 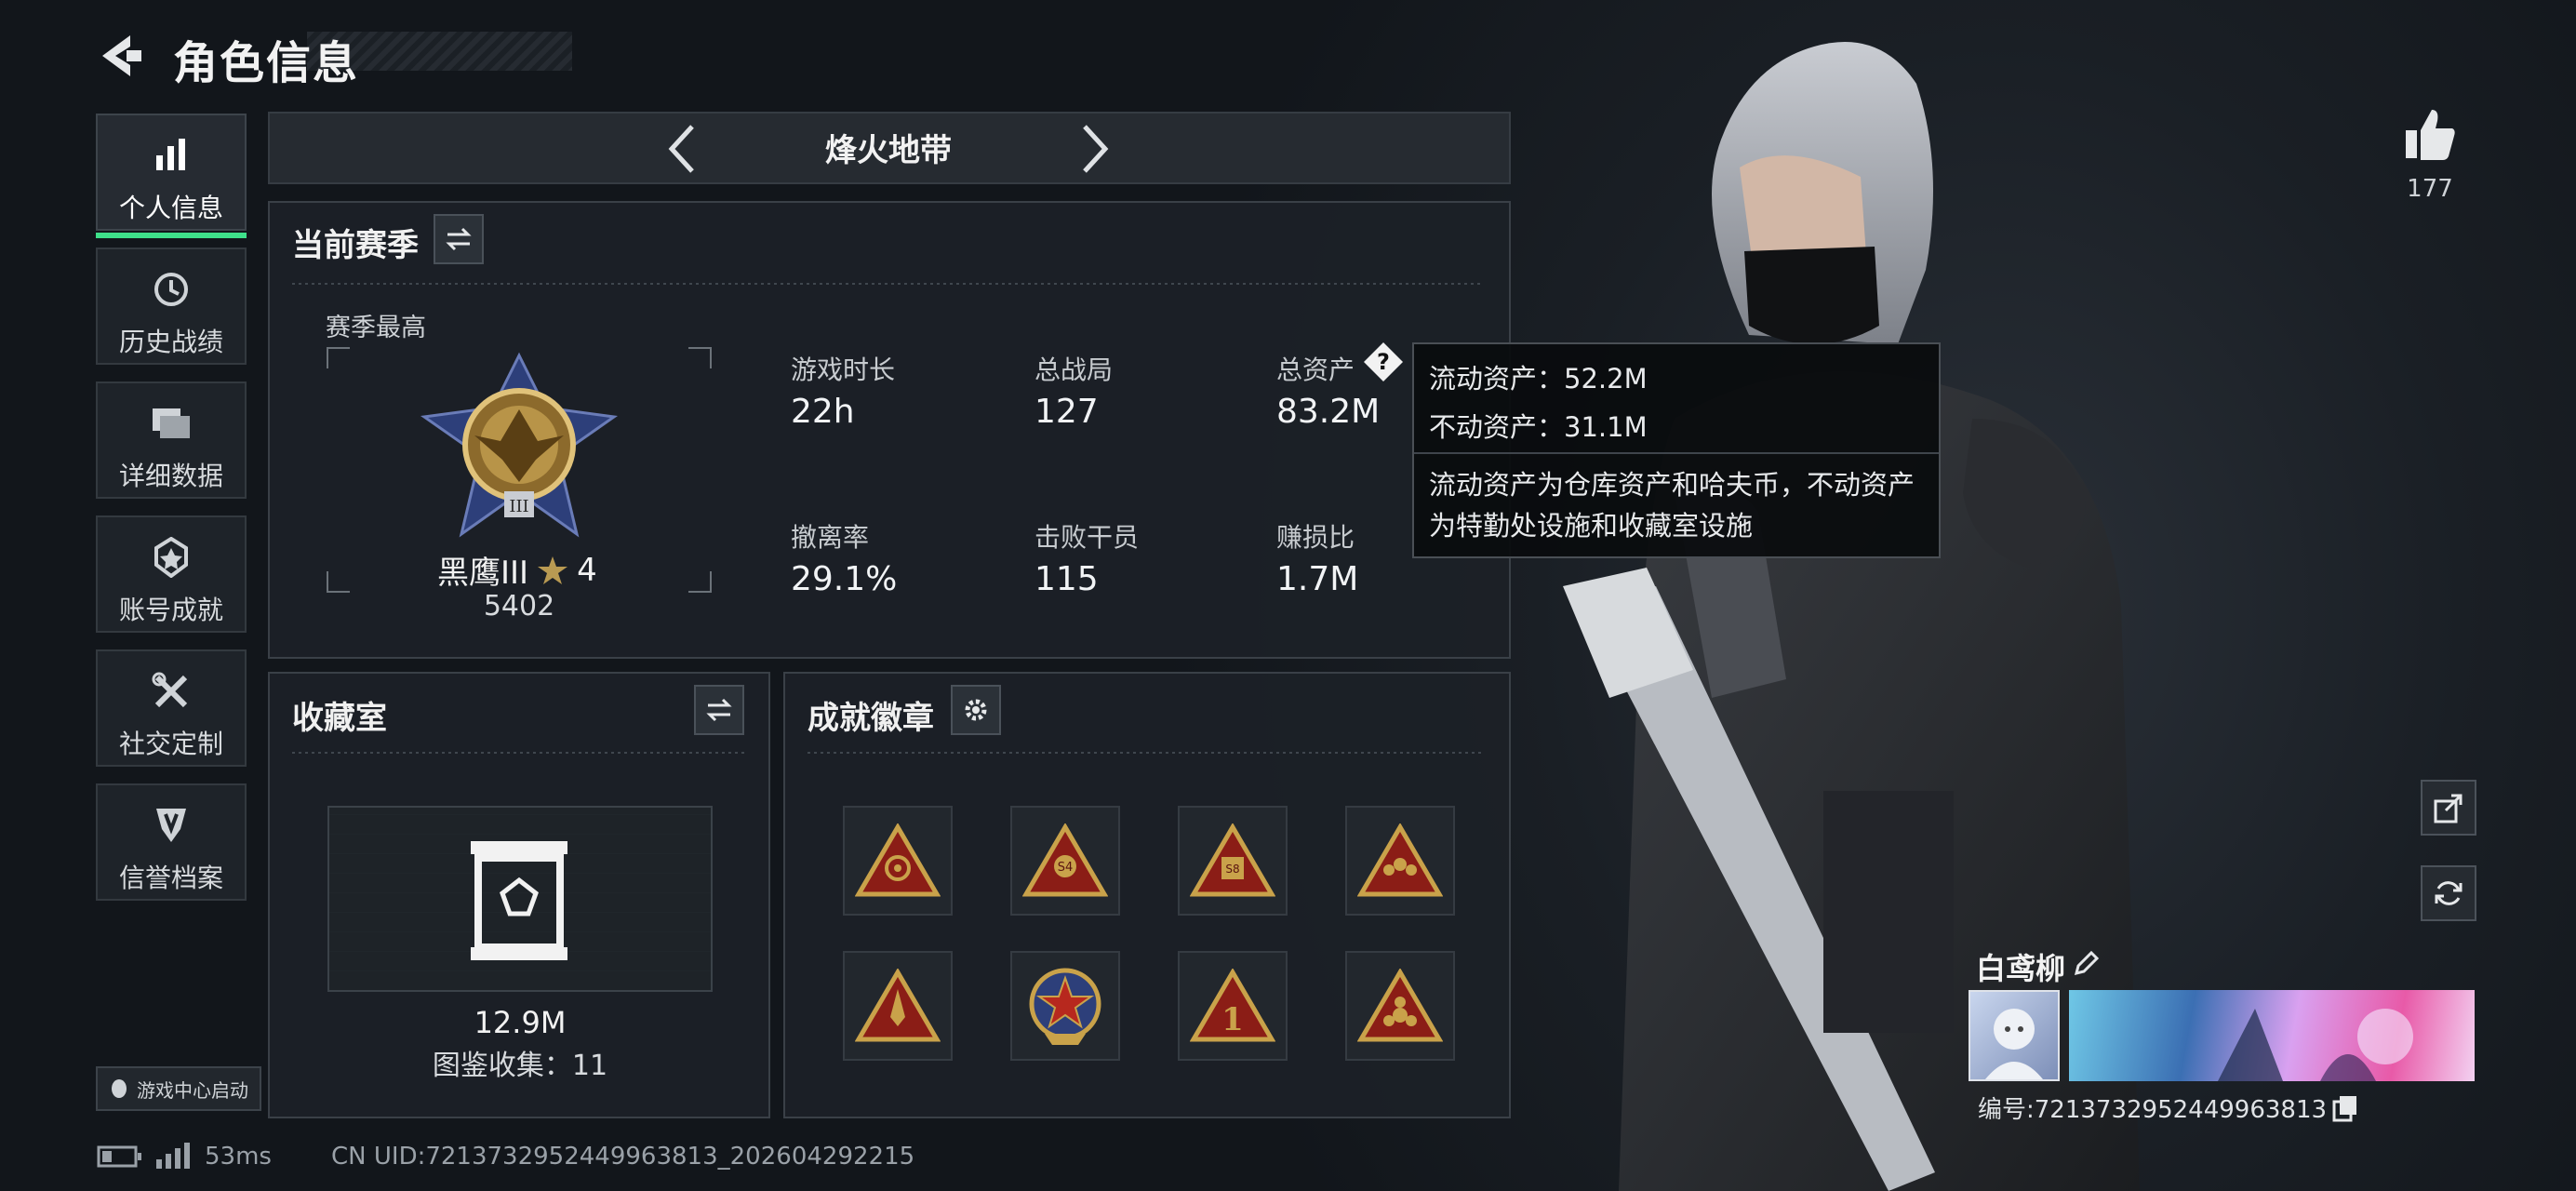 I want to click on folder-icon, so click(x=171, y=423).